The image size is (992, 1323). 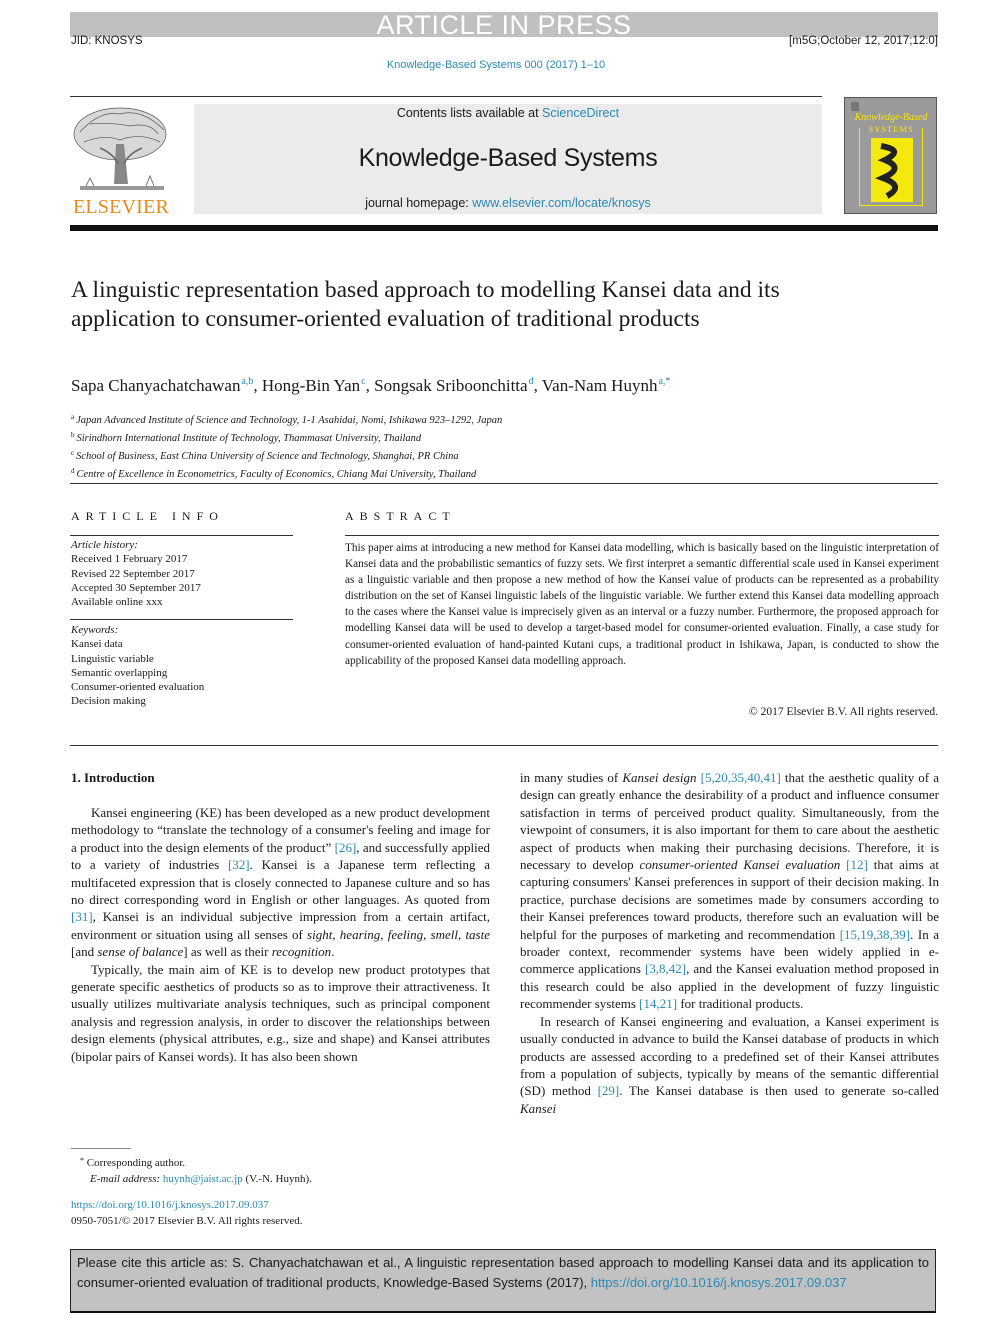 What do you see at coordinates (600, 385) in the screenshot?
I see `author-name: Van-Nam Huynh` at bounding box center [600, 385].